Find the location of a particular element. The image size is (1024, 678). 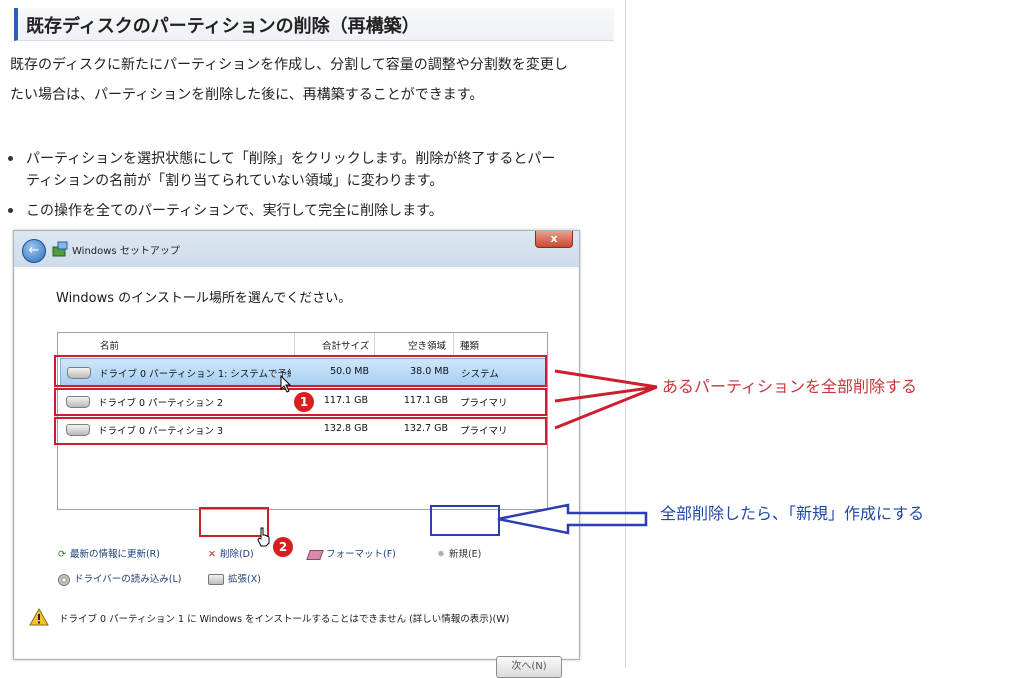

step-marker-1: 1 is located at coordinates (304, 402).